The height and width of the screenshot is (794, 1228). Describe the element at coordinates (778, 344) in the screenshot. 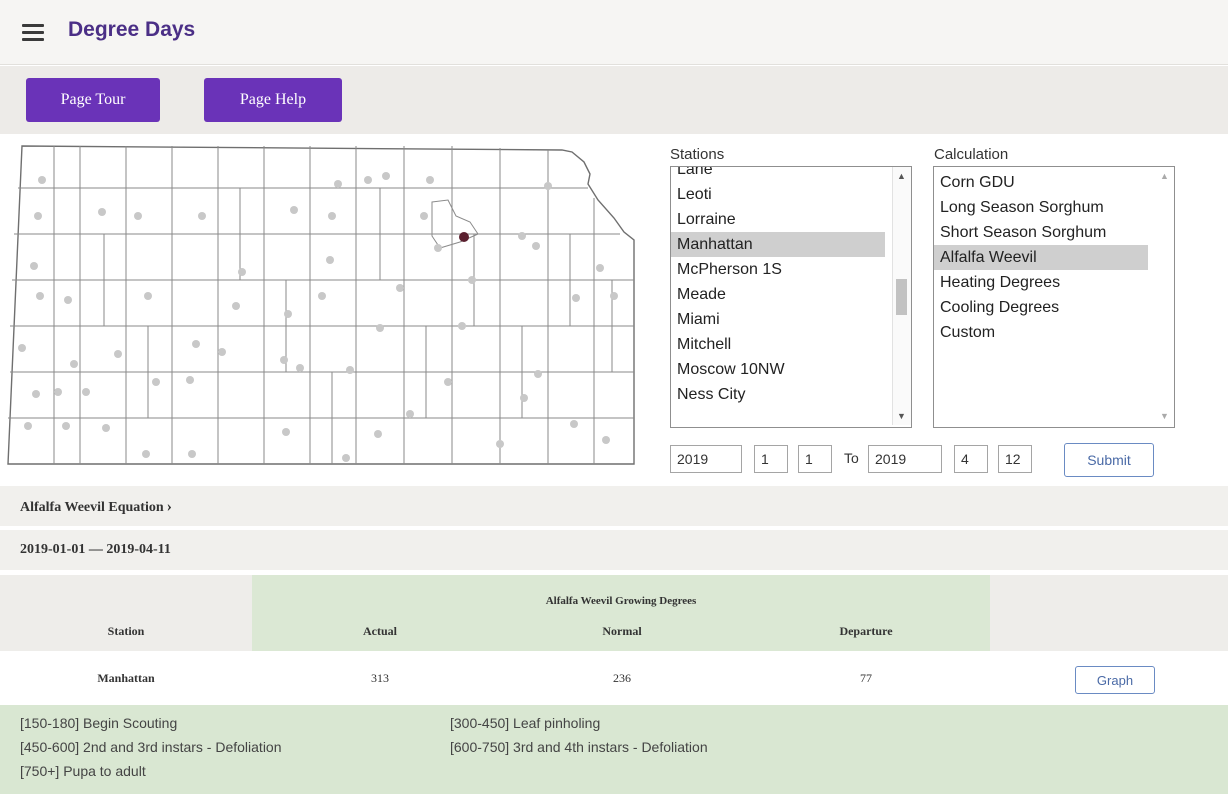

I see `station-option: Mitchell` at that location.